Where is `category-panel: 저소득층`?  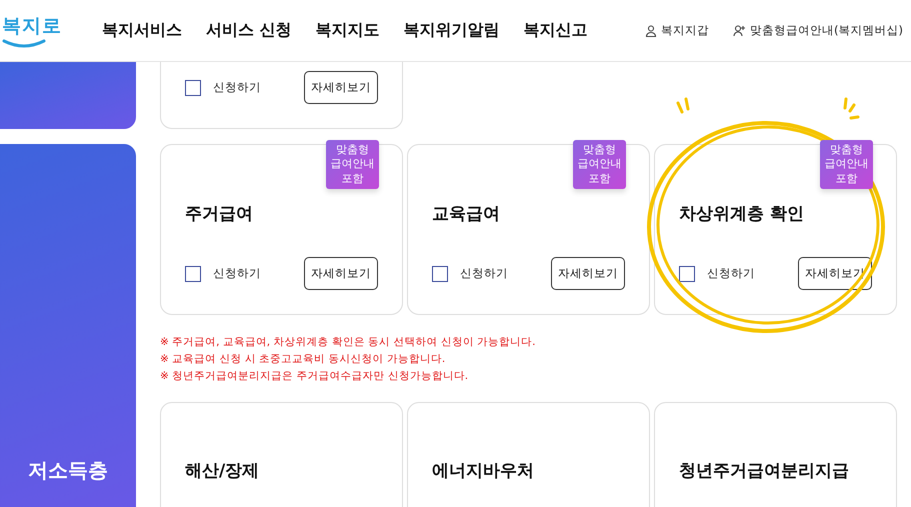
category-panel: 저소득층 is located at coordinates (68, 325).